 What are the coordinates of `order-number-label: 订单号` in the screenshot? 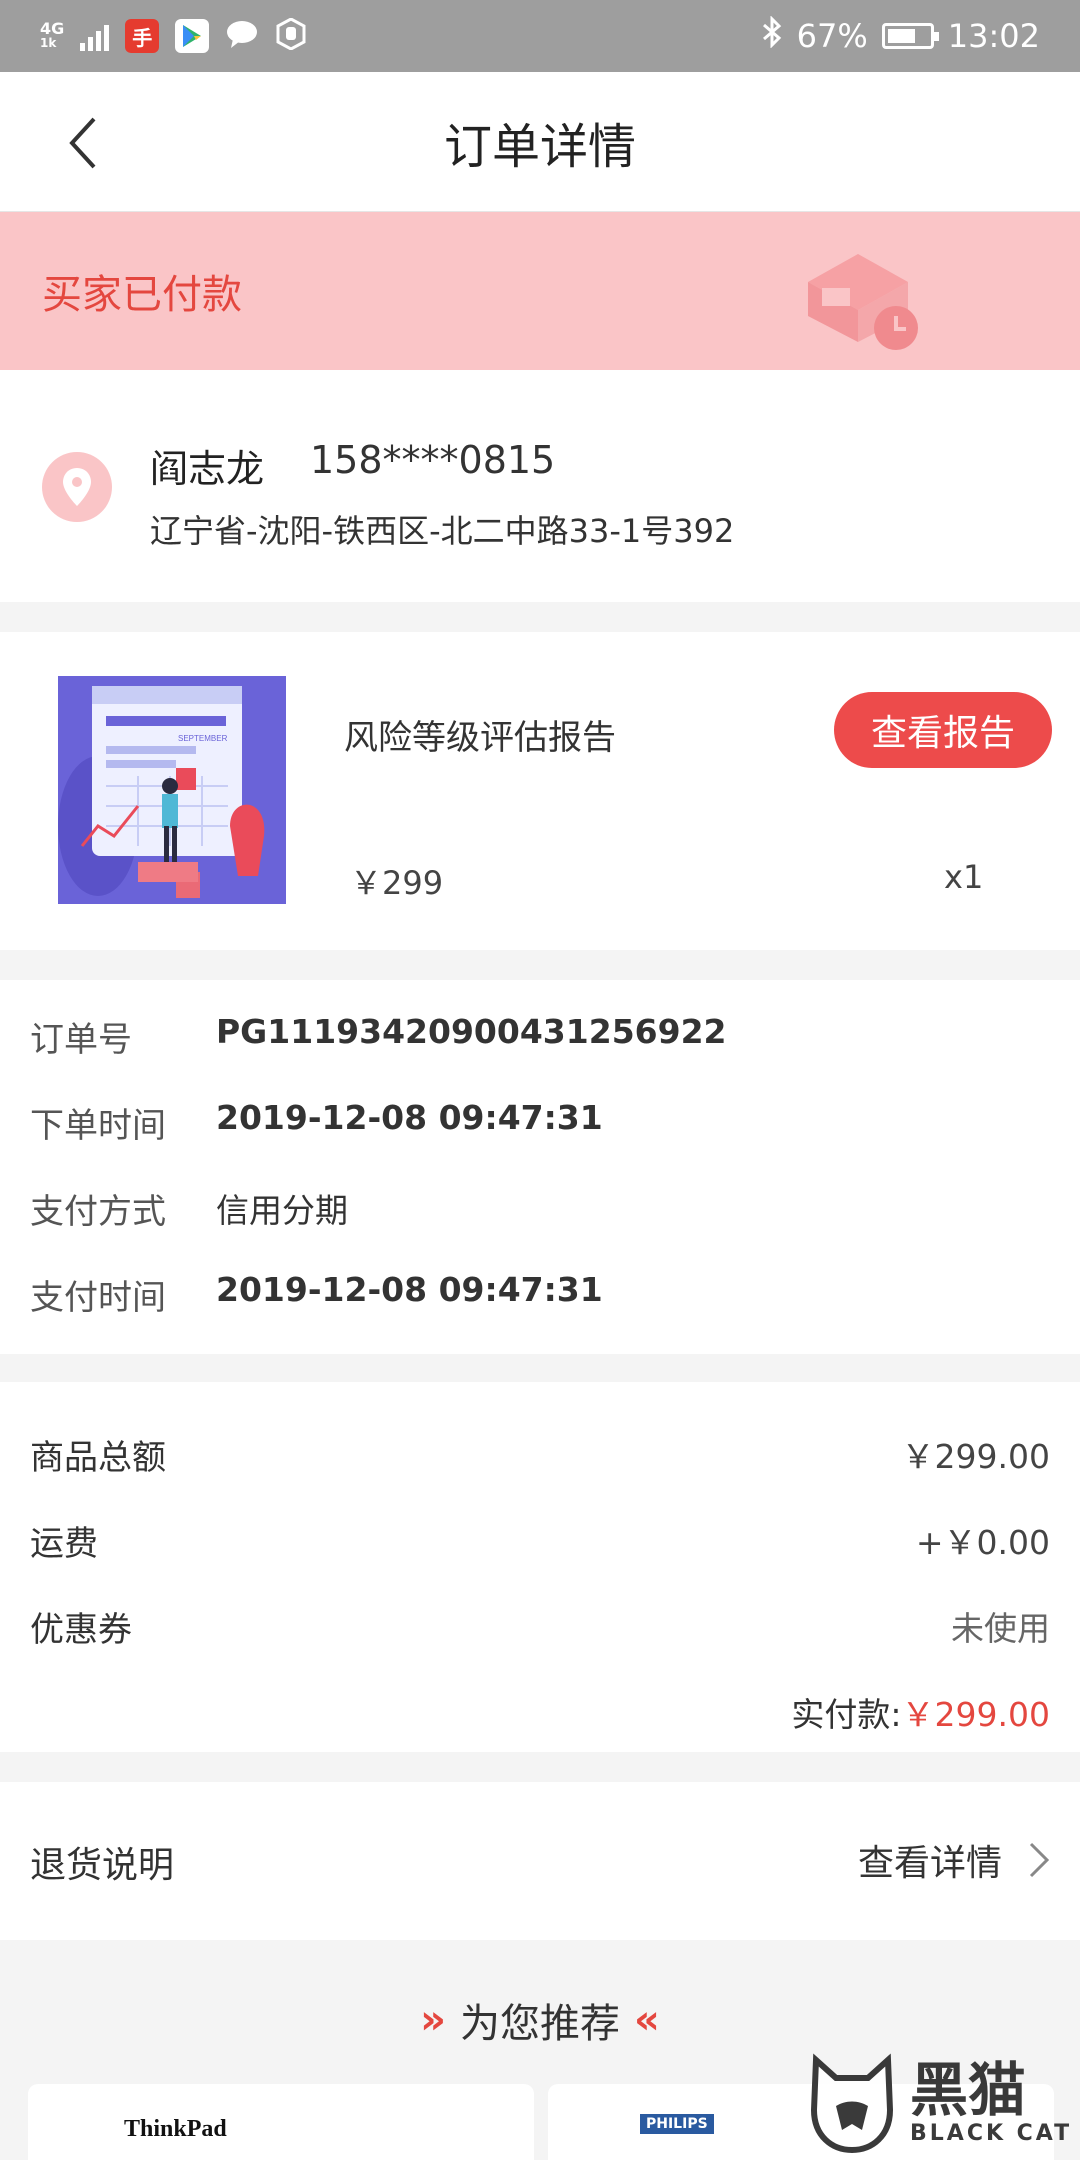 It's located at (81, 1040).